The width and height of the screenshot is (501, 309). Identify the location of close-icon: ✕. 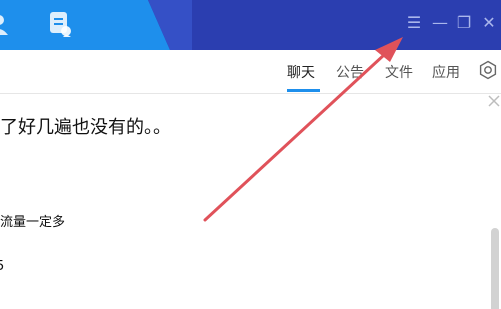
(489, 23).